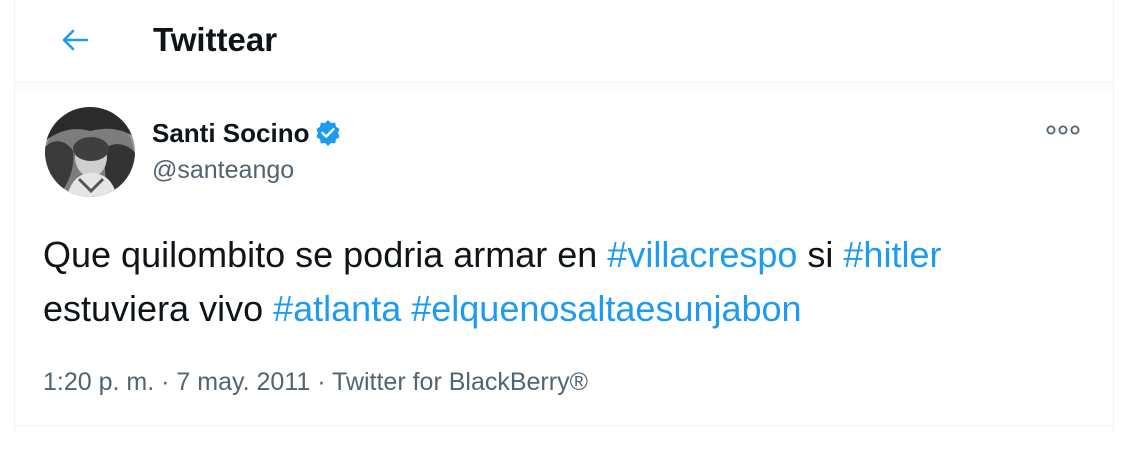  I want to click on hashtag-link: #atlanta, so click(337, 308).